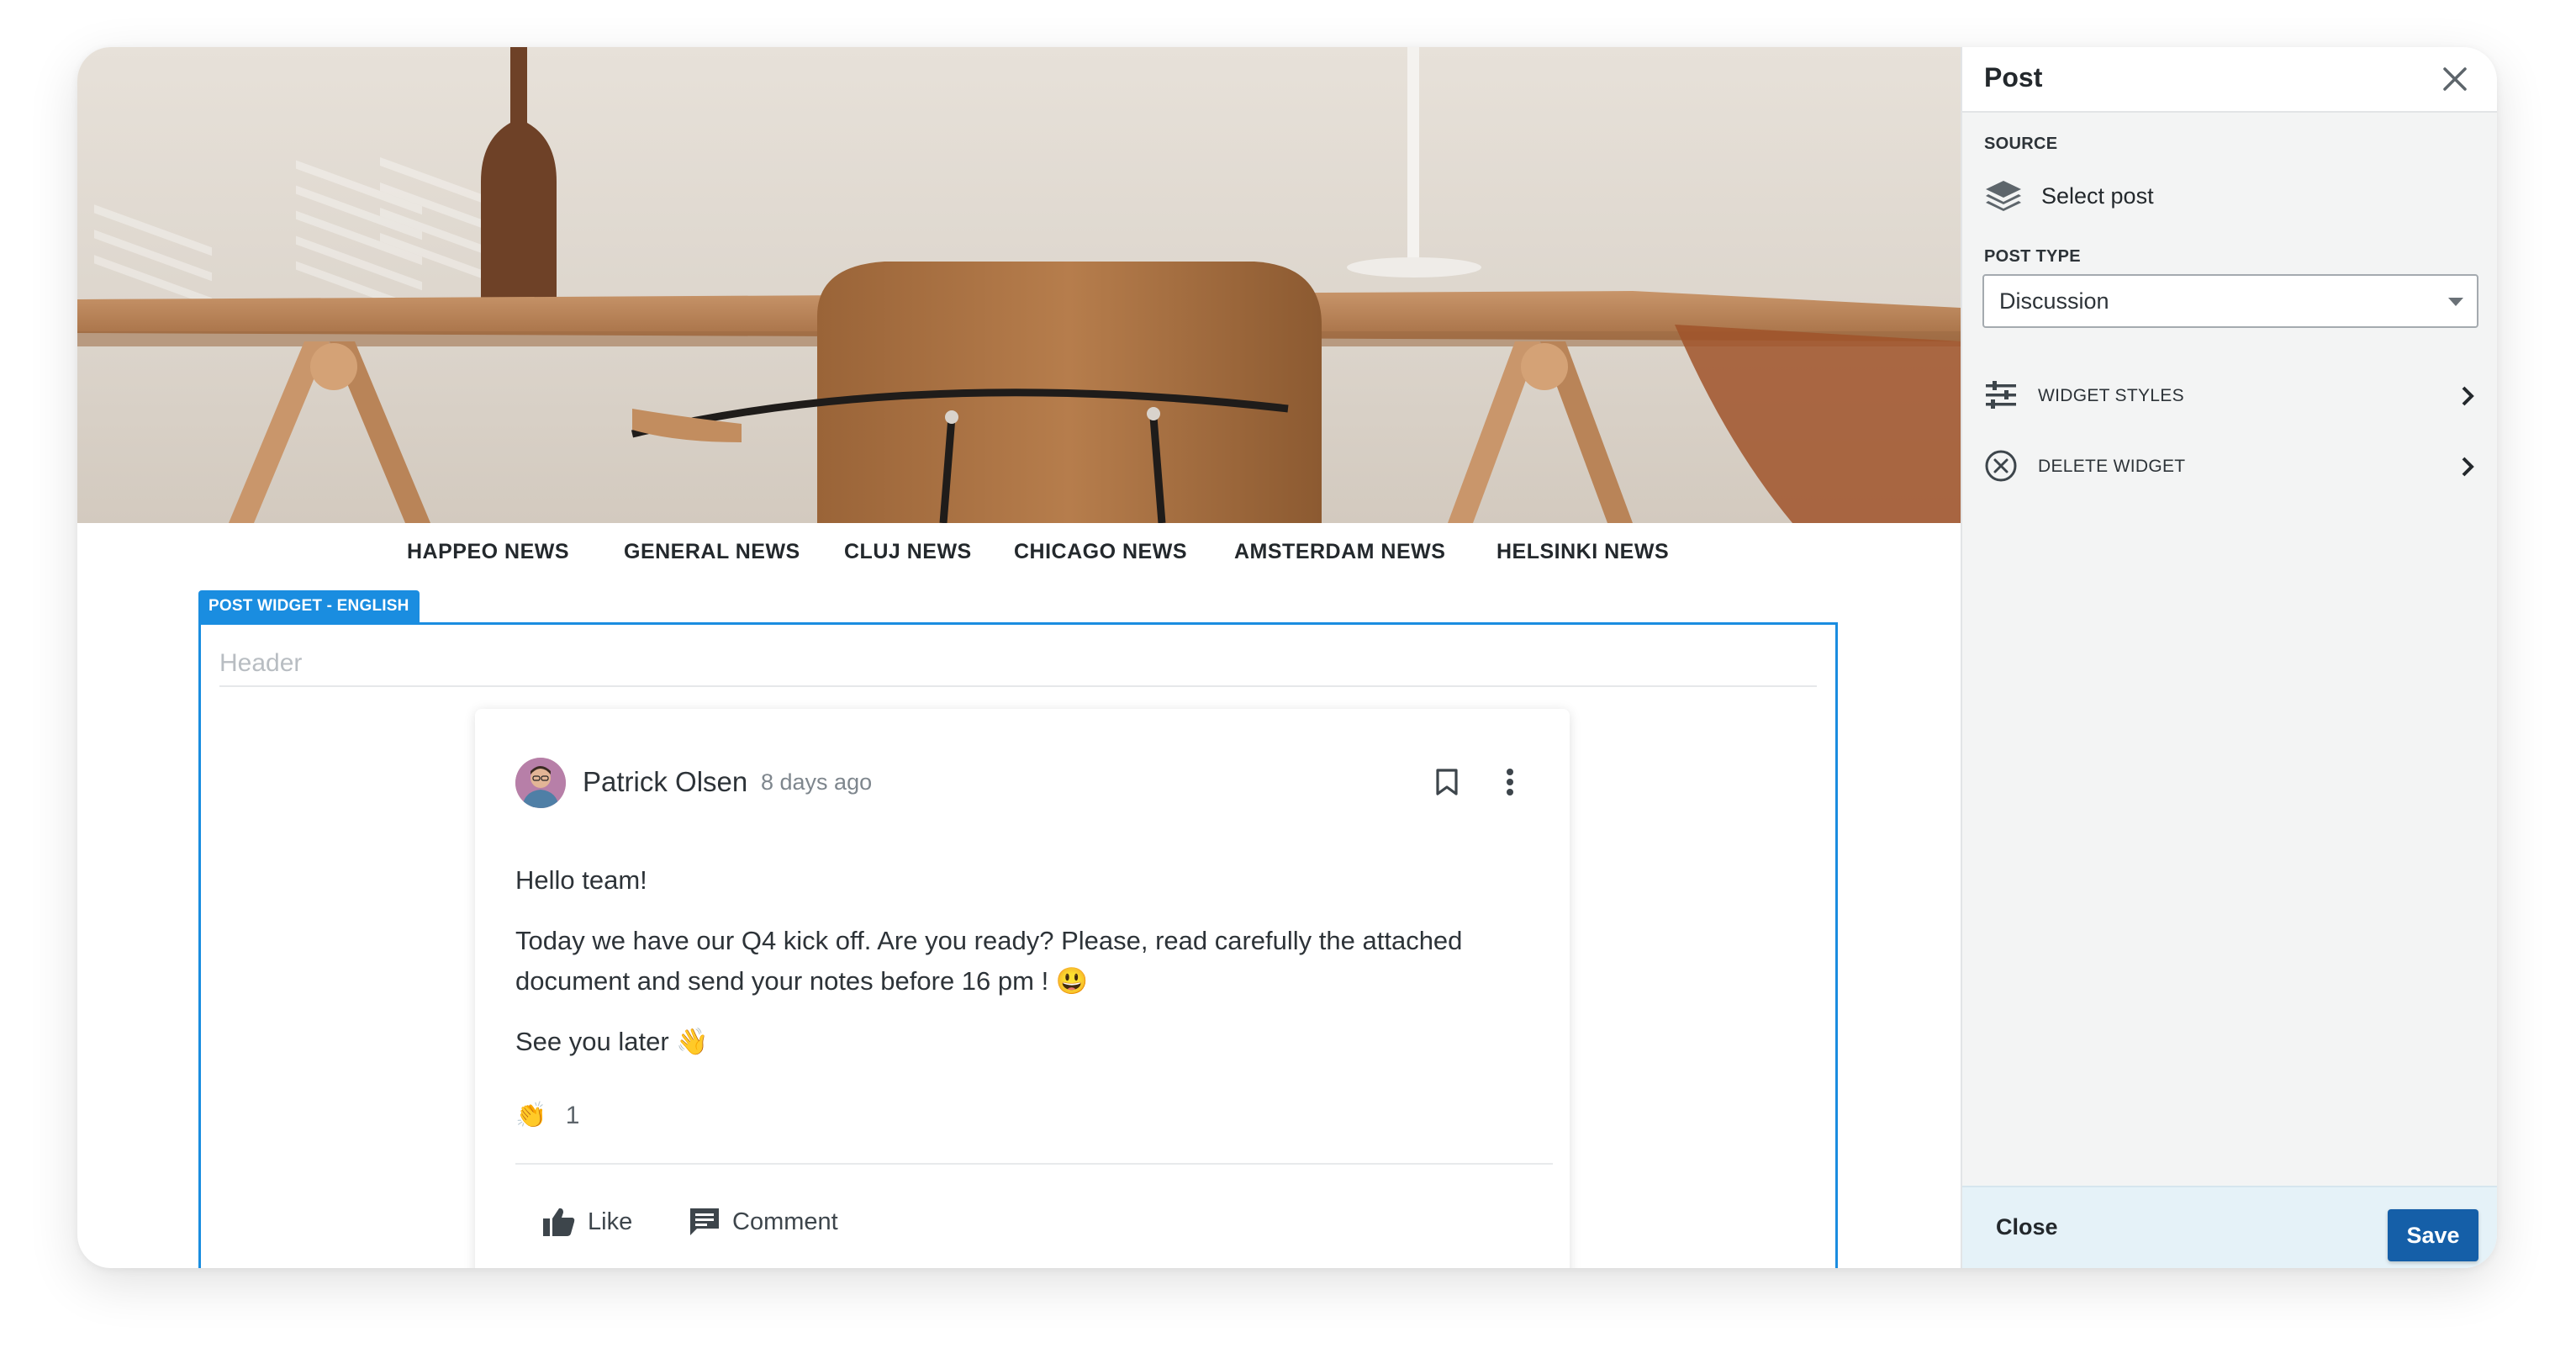 Image resolution: width=2576 pixels, height=1369 pixels. I want to click on close-icon, so click(2455, 79).